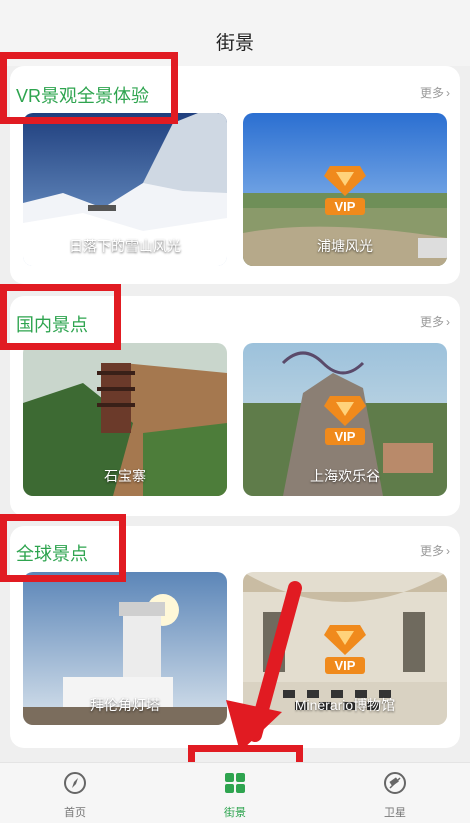  What do you see at coordinates (235, 783) in the screenshot?
I see `grid-icon` at bounding box center [235, 783].